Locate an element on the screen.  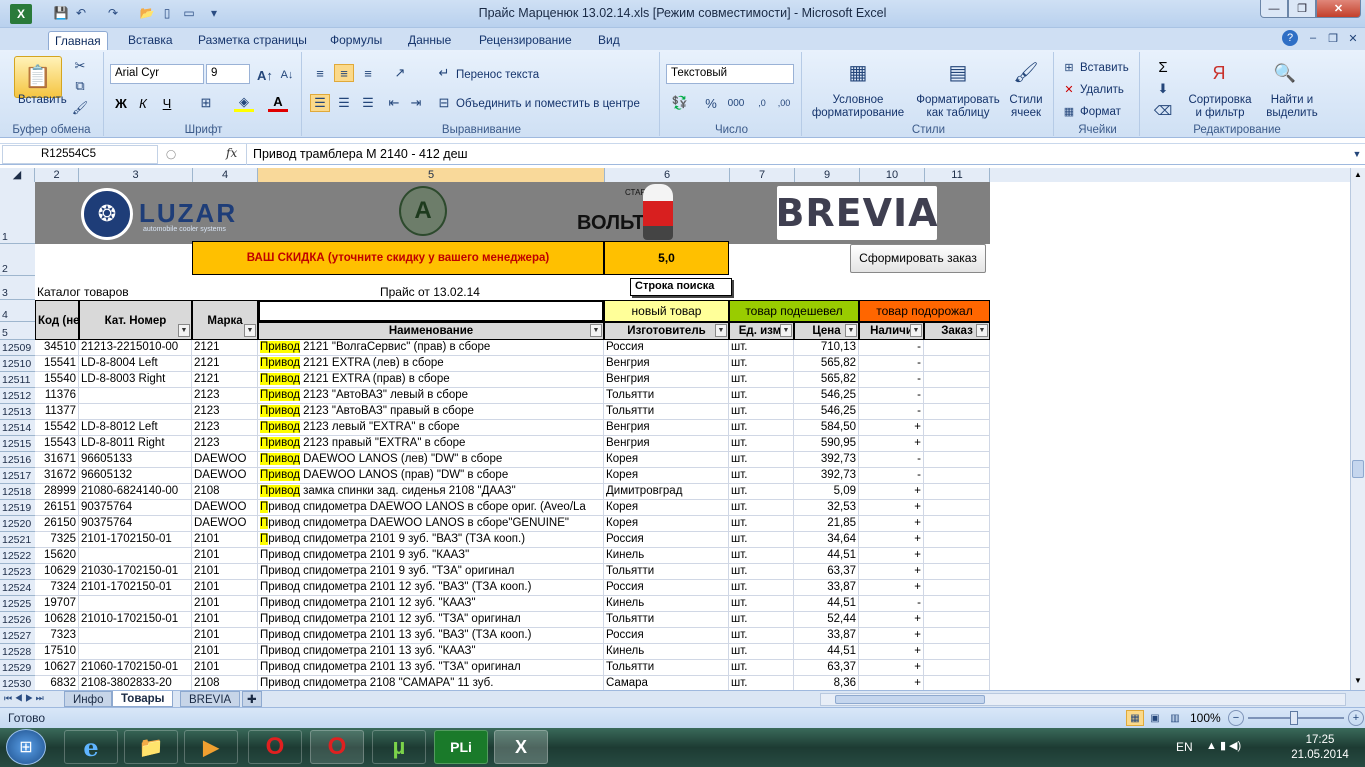
paste-icon: 📋 is located at coordinates (38, 77).